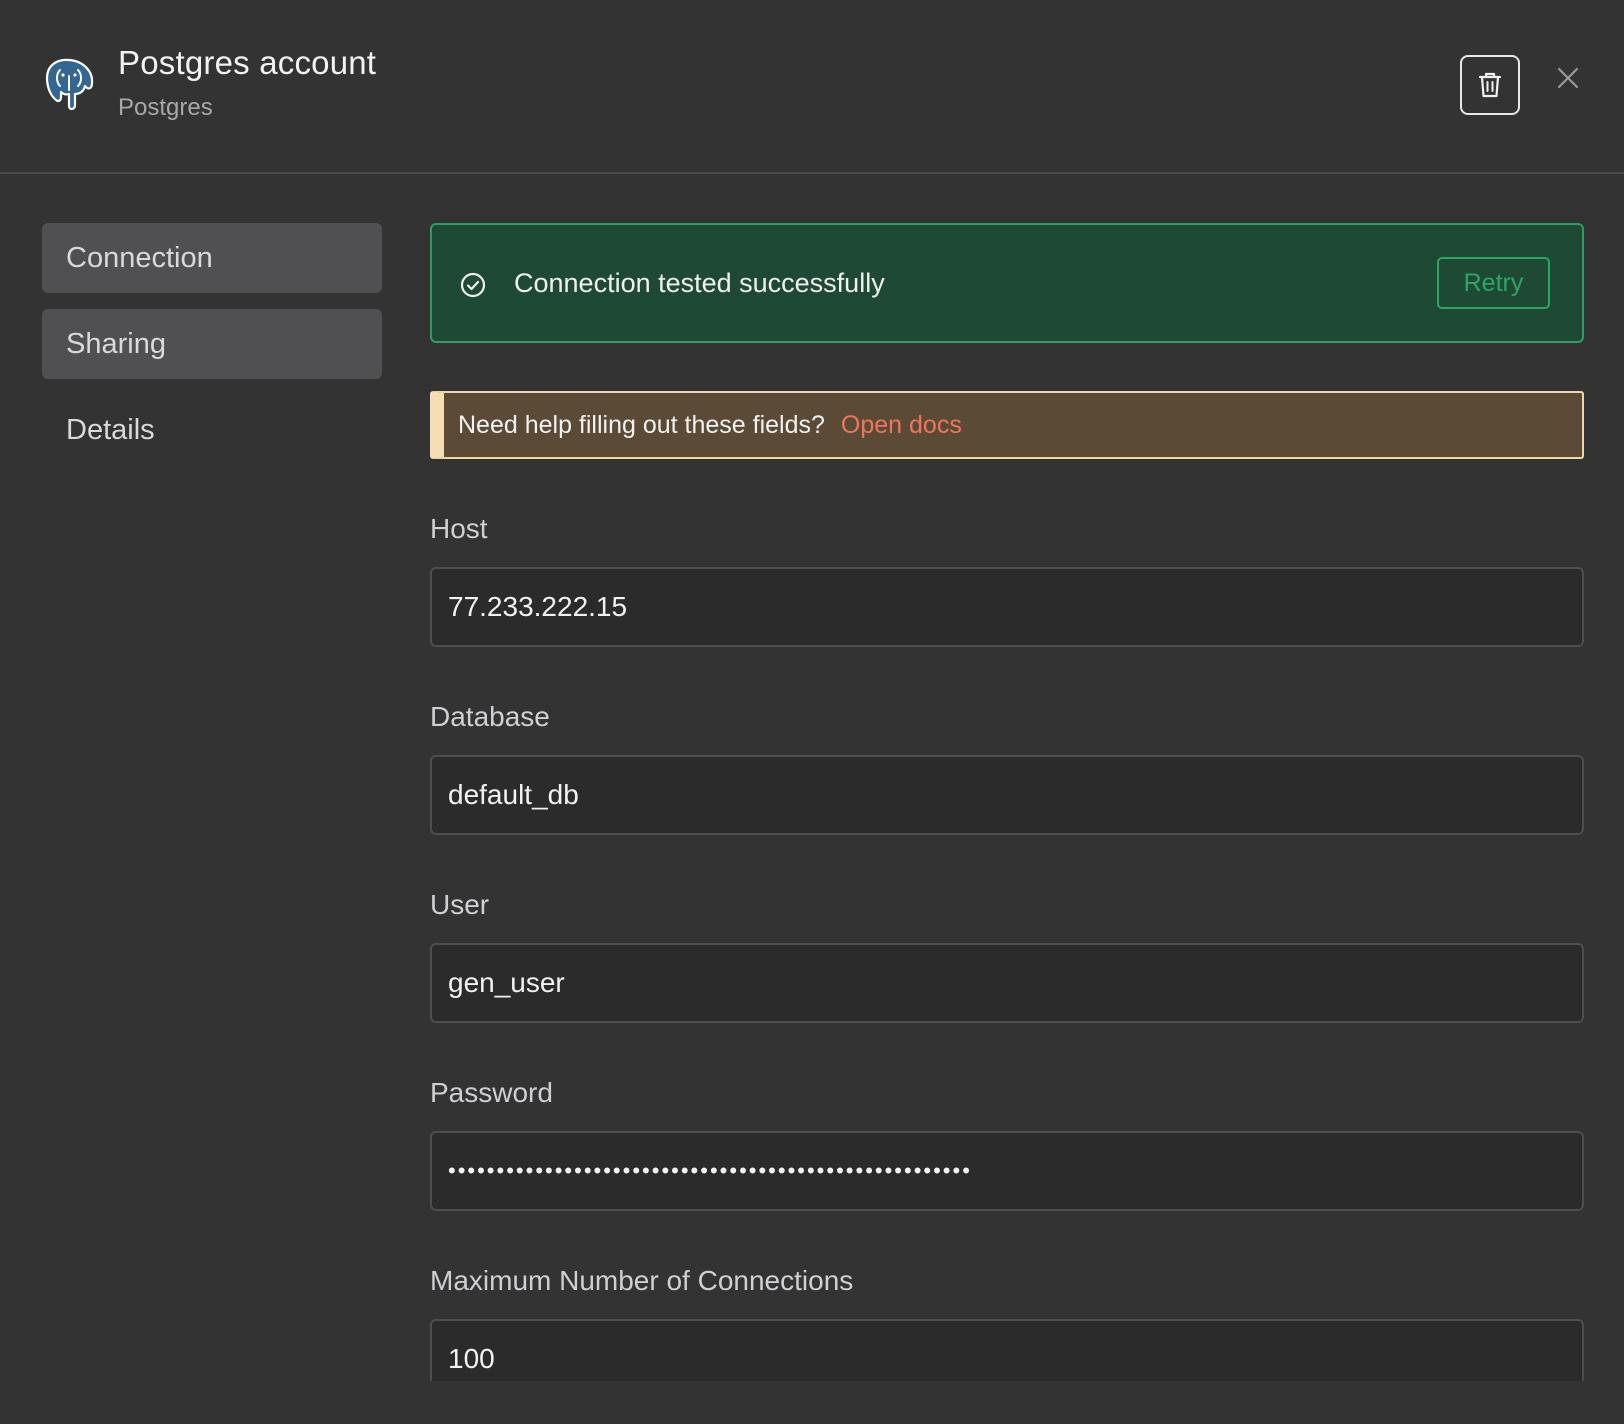 The width and height of the screenshot is (1624, 1424). Describe the element at coordinates (642, 1280) in the screenshot. I see `max-connections-label: Maximum Number of Connections` at that location.